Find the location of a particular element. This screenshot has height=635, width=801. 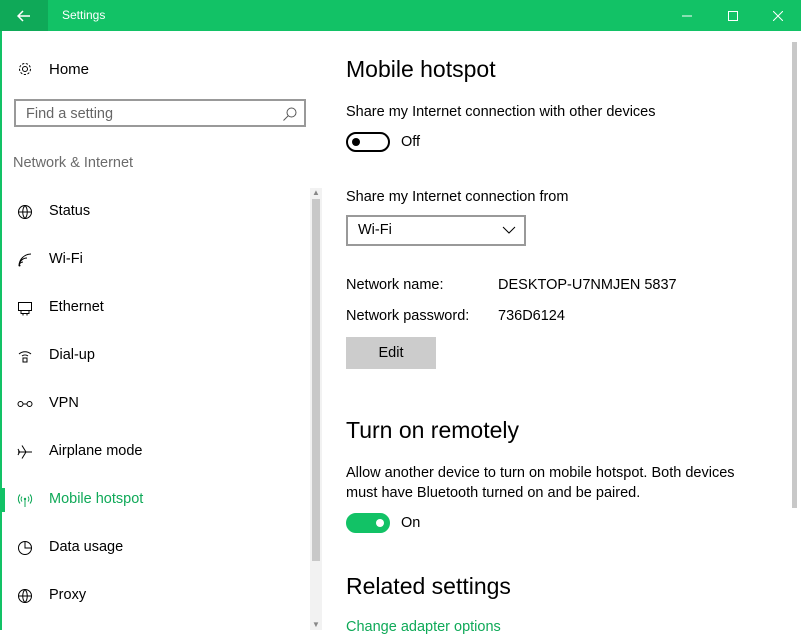

share-toggle is located at coordinates (368, 142).